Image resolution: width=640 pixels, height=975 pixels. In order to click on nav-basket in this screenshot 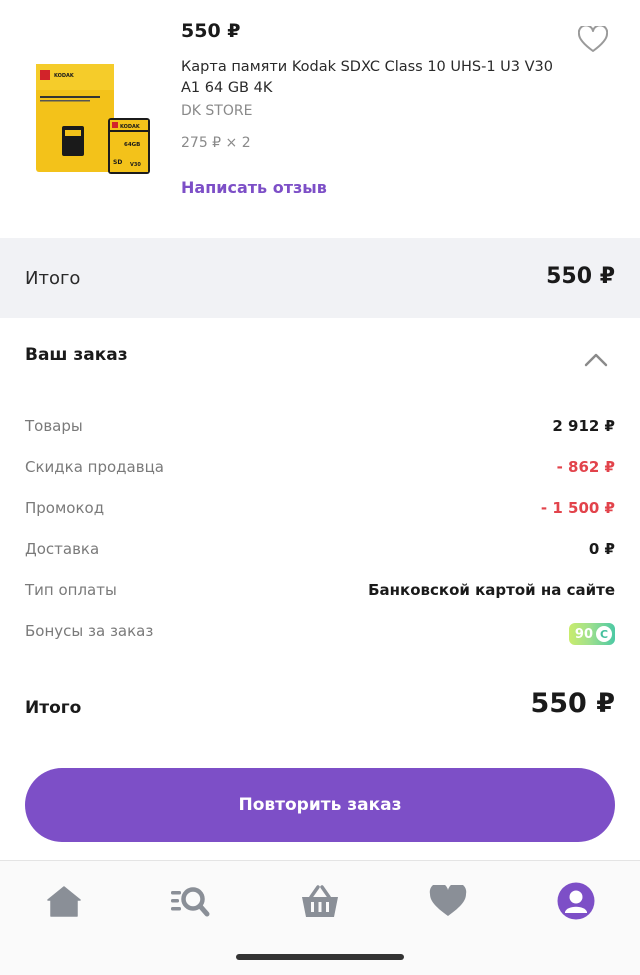, I will do `click(320, 901)`.